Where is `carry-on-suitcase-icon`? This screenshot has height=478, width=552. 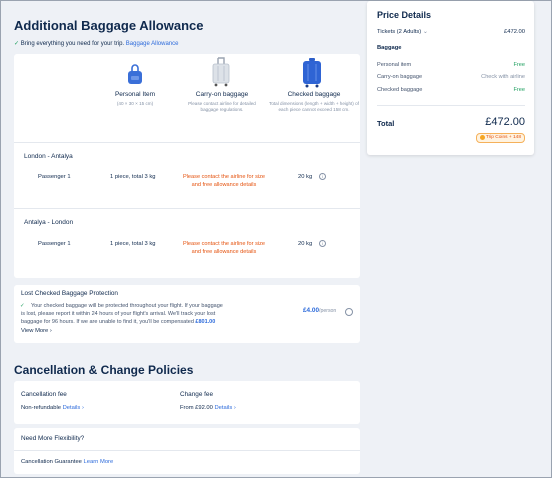 carry-on-suitcase-icon is located at coordinates (221, 72).